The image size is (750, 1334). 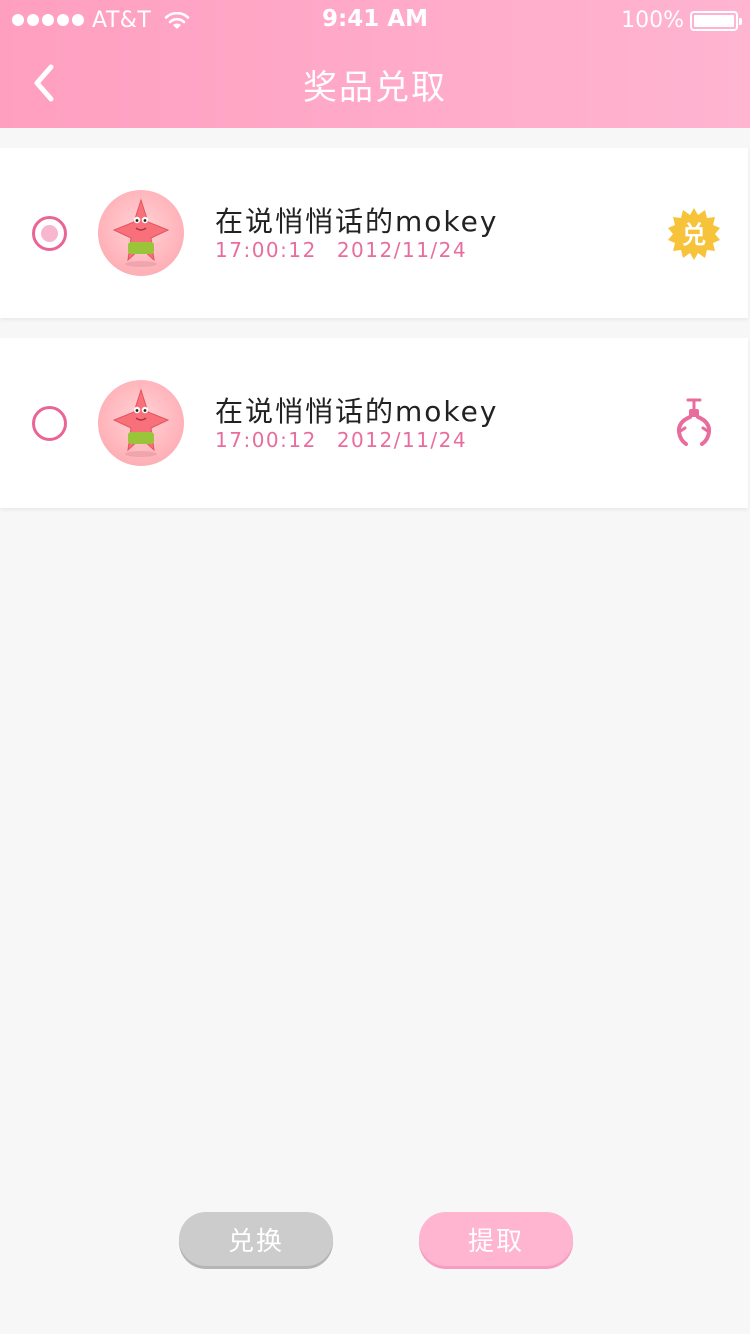 I want to click on select-radio-checked, so click(x=49, y=233).